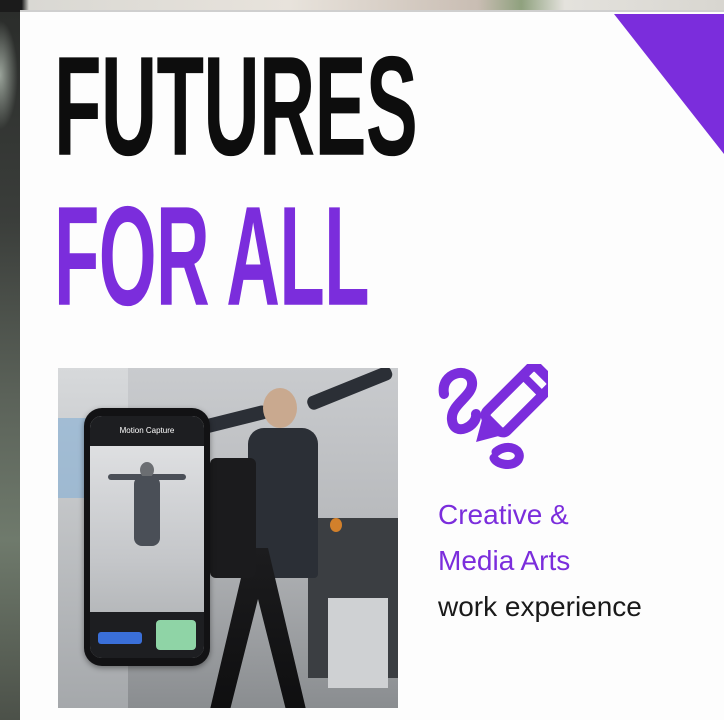  I want to click on phone-mount, so click(233, 518).